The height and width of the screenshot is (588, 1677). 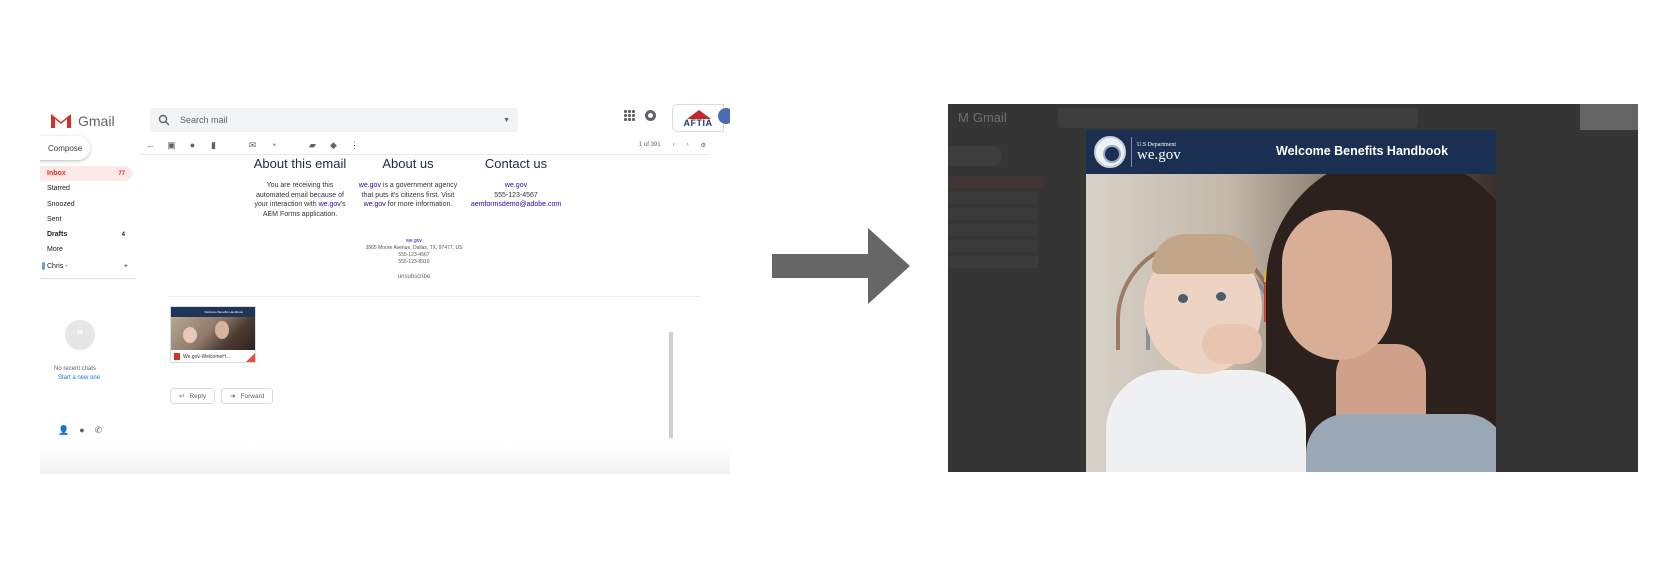 I want to click on archive-icon: ▣, so click(x=171, y=145).